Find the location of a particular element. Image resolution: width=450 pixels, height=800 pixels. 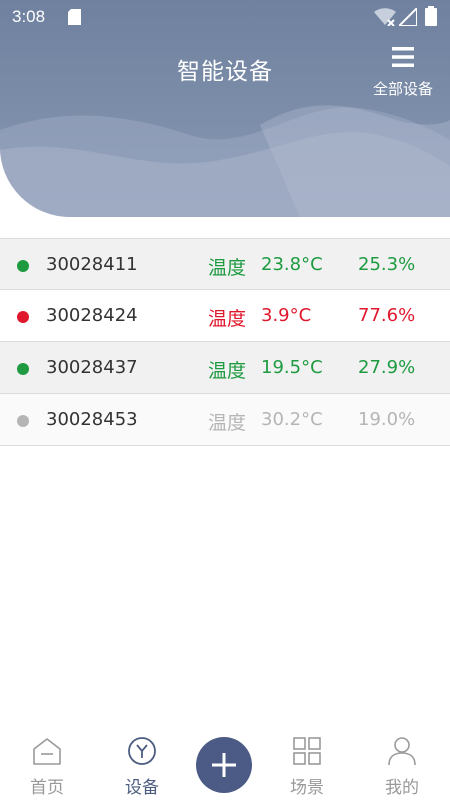

device-row: 30028424 温度 3.9°C 77.6% is located at coordinates (225, 316).